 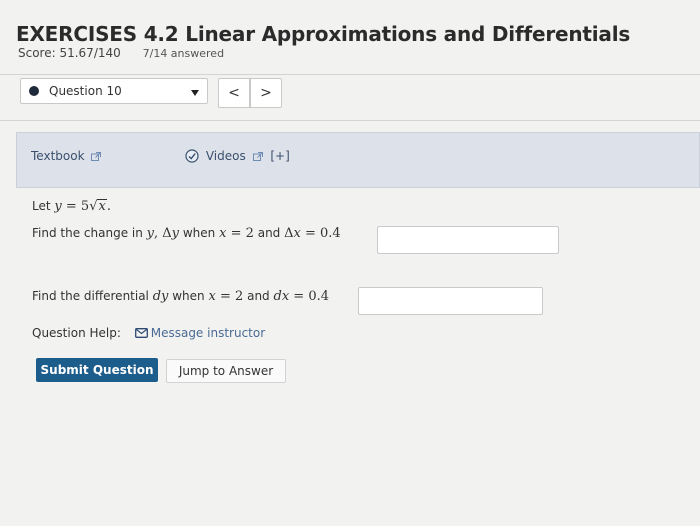 What do you see at coordinates (234, 93) in the screenshot?
I see `prev-question-button: <` at bounding box center [234, 93].